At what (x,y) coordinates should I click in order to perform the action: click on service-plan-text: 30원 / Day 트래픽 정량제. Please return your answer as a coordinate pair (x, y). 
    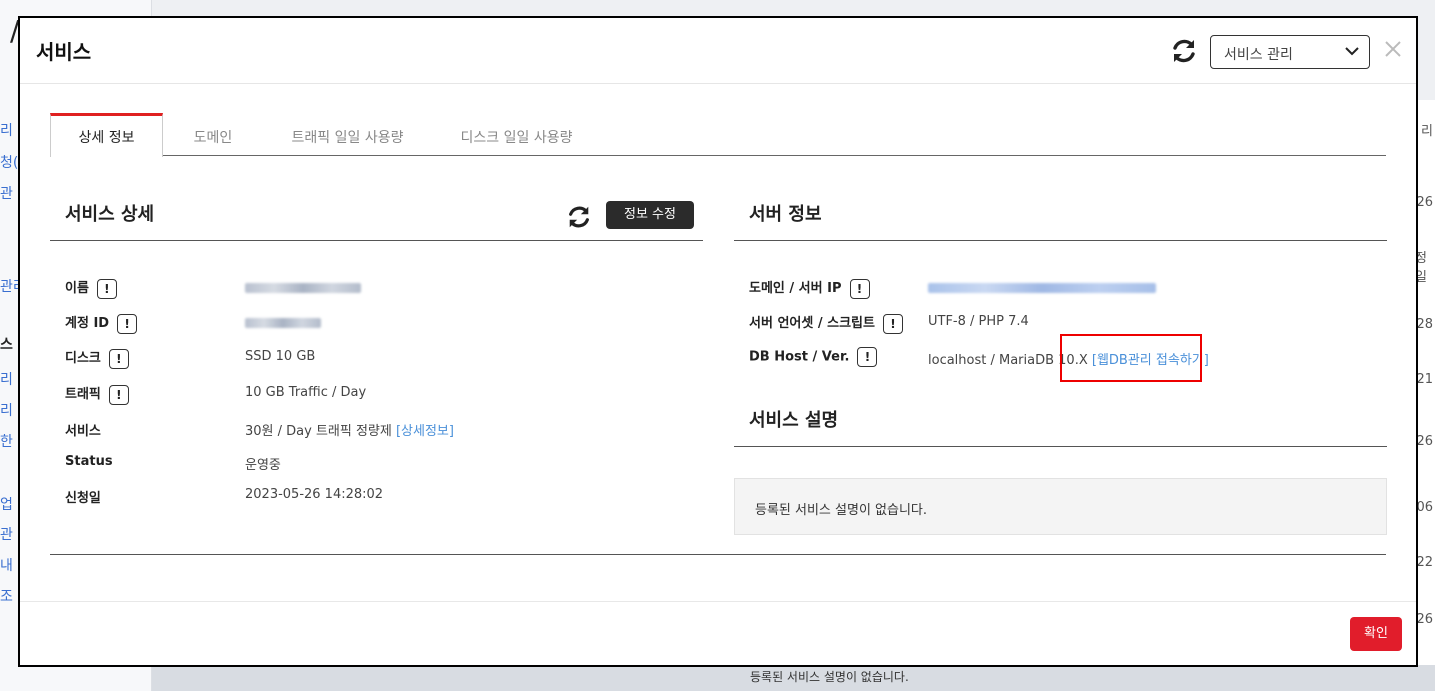
    Looking at the image, I should click on (320, 431).